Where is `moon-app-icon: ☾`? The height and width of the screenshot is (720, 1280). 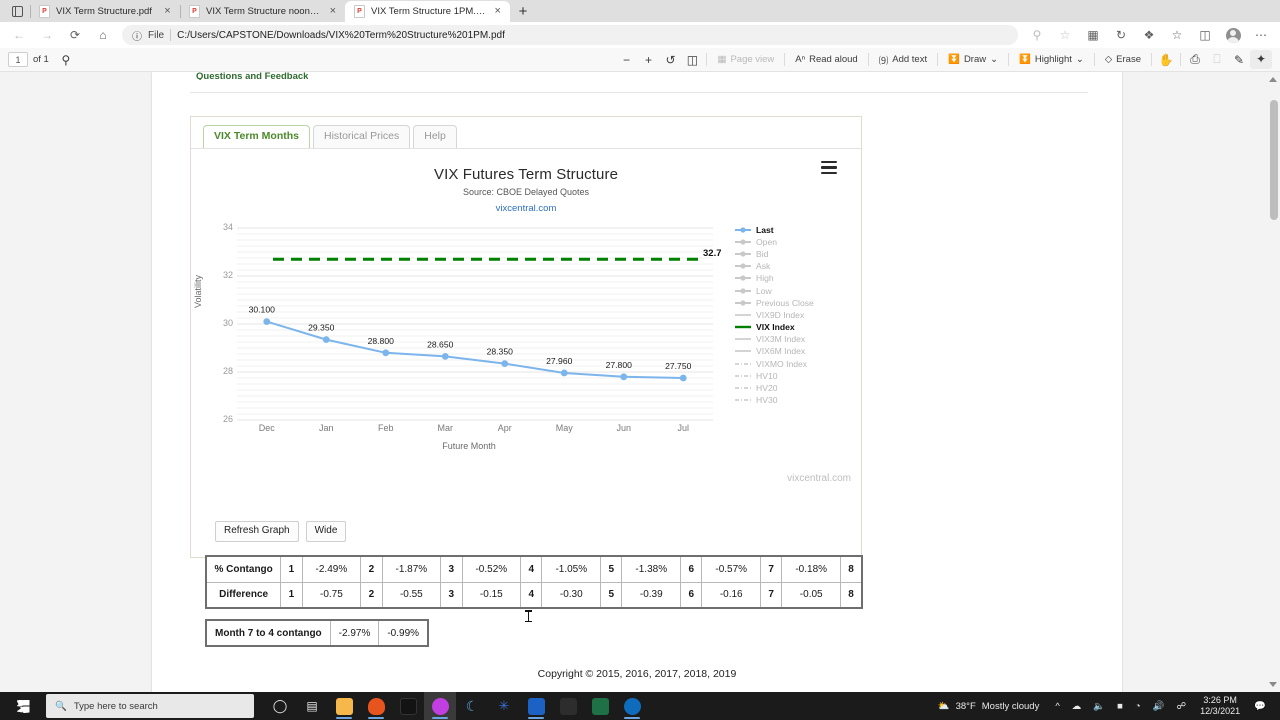
moon-app-icon: ☾ is located at coordinates (472, 706).